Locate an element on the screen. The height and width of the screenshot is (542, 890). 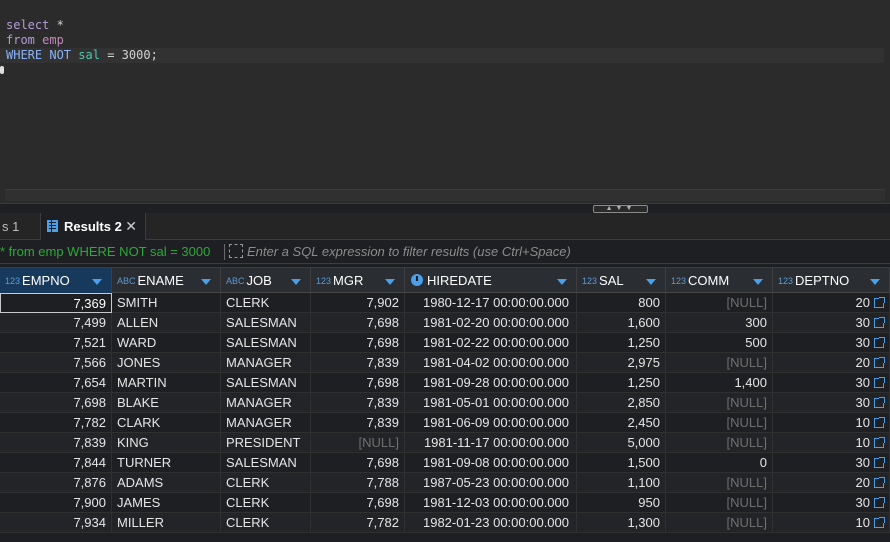
close-icon: ✕ is located at coordinates (131, 226).